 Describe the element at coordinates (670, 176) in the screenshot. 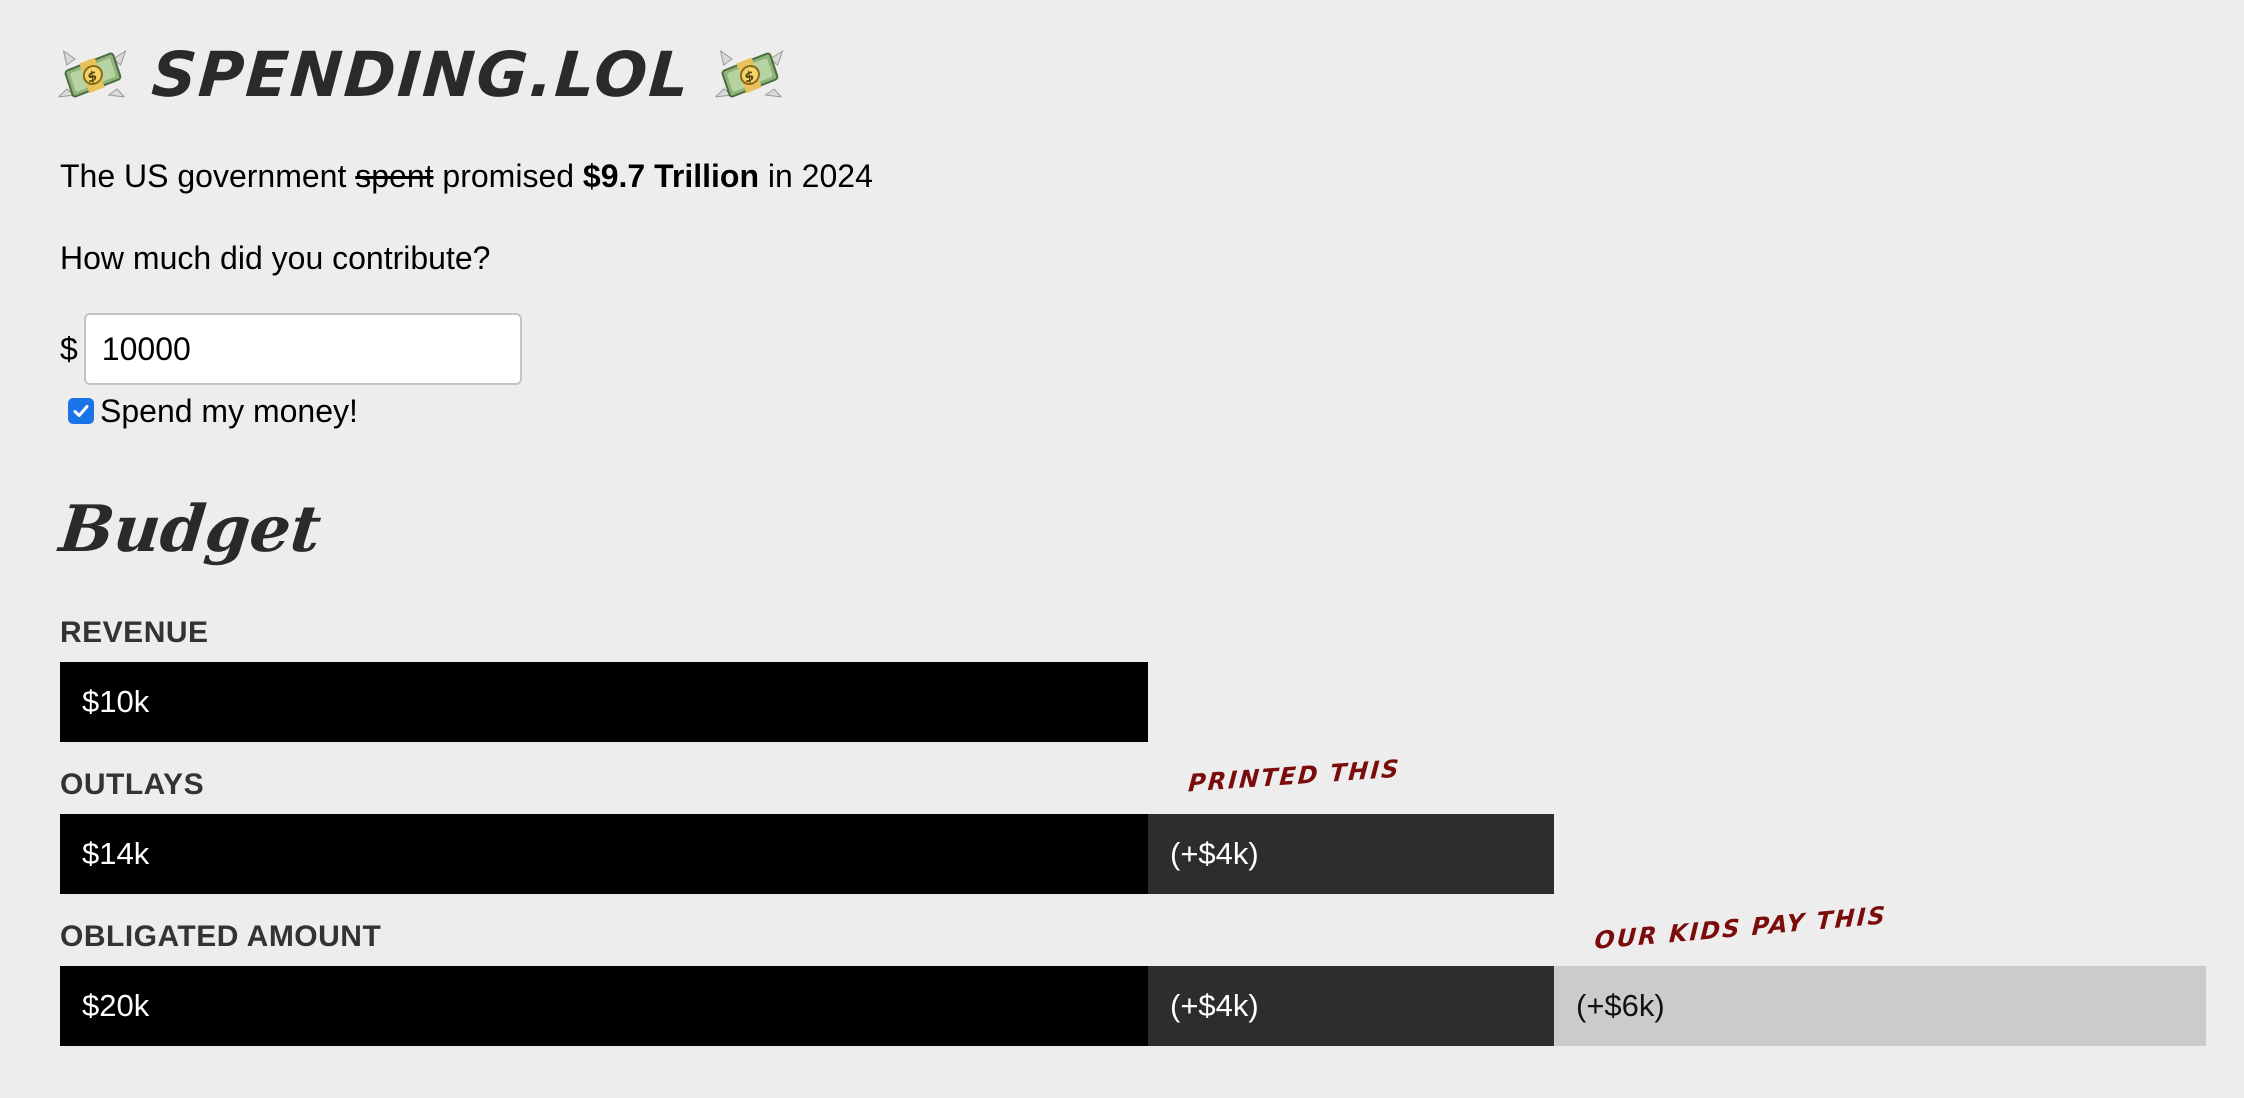

I see `intro-amount: $9.7 Trillion` at that location.